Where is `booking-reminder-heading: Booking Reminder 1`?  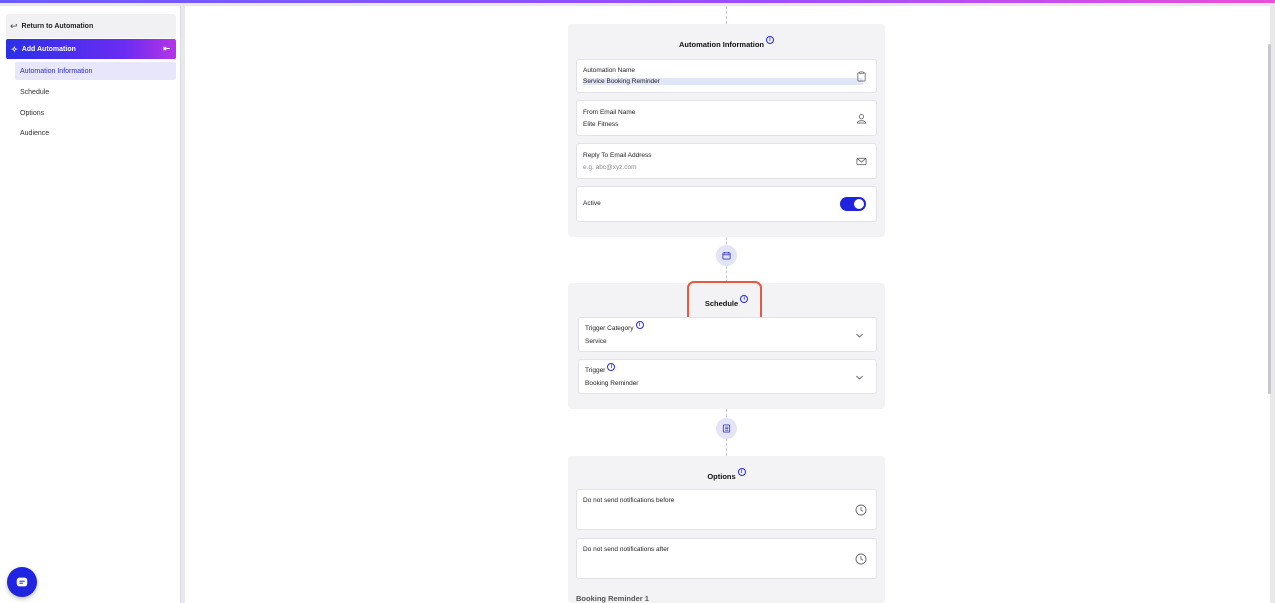 booking-reminder-heading: Booking Reminder 1 is located at coordinates (612, 598).